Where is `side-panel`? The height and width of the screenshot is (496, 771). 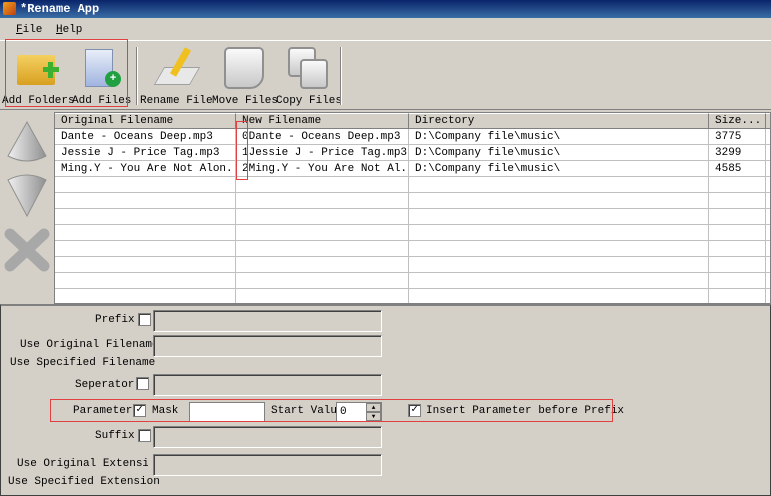
side-panel is located at coordinates (27, 208).